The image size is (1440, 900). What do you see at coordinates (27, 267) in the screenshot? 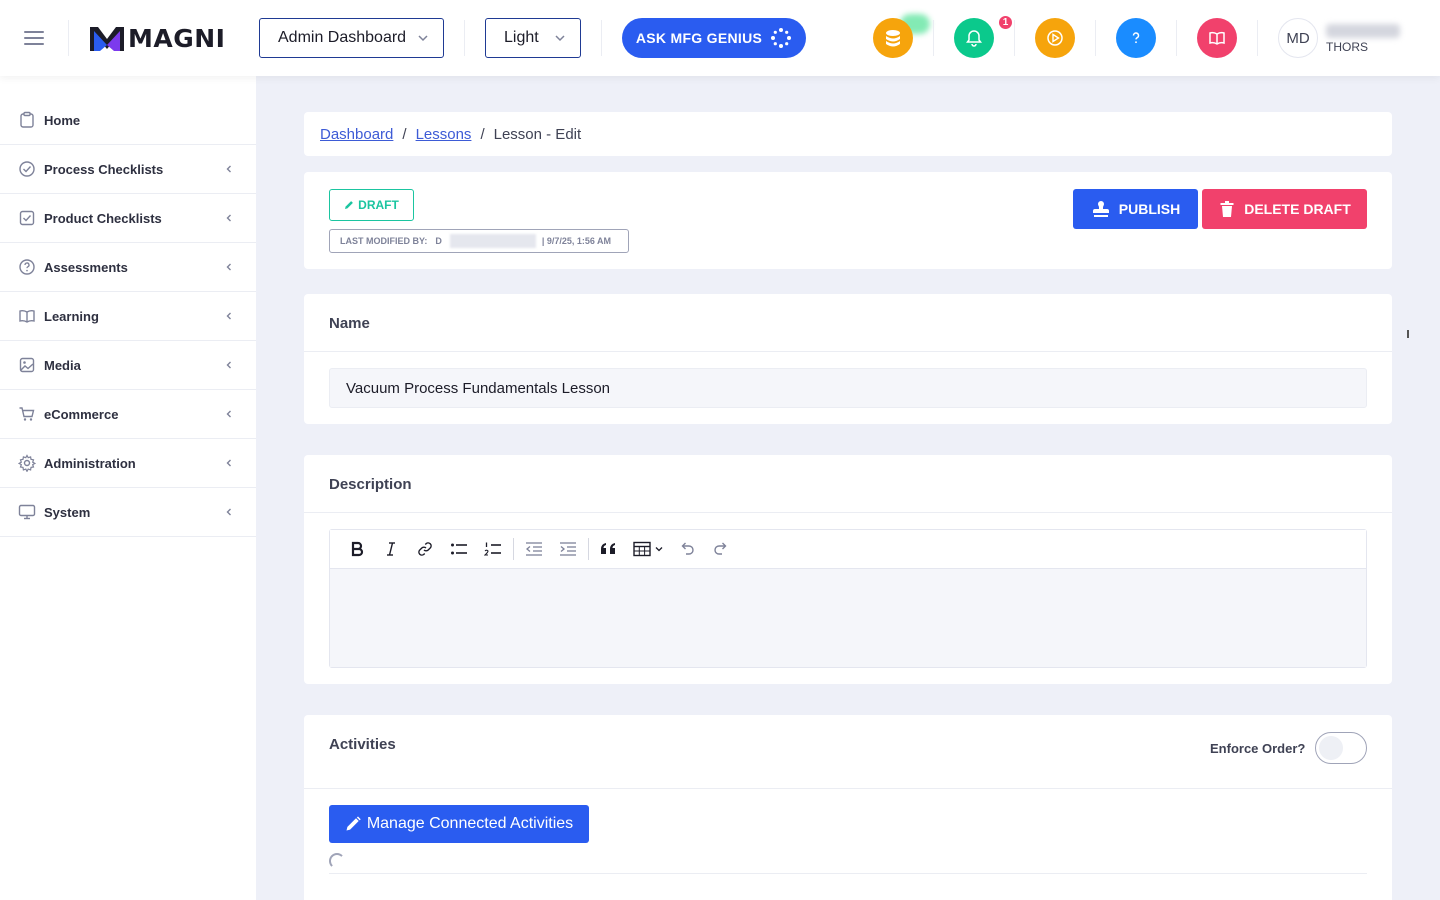
I see `question-circle-icon` at bounding box center [27, 267].